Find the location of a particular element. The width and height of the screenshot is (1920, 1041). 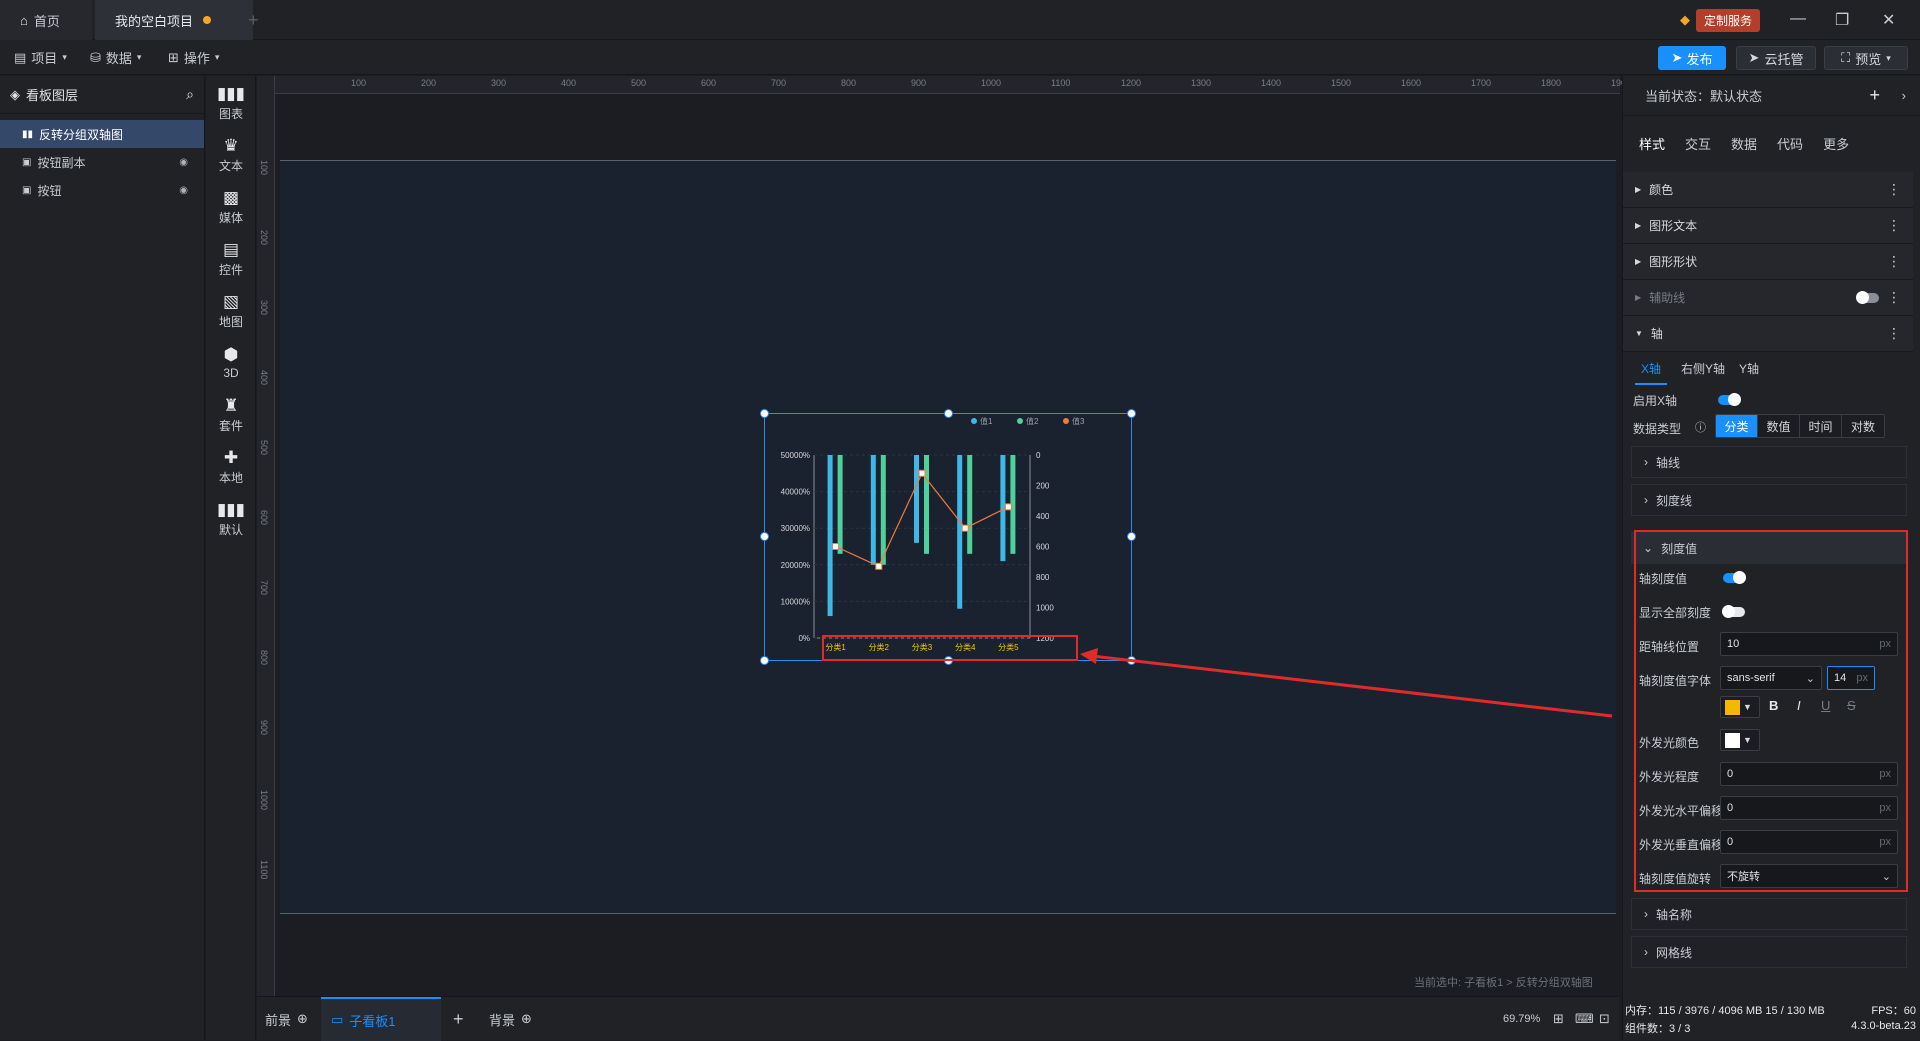

help-icon: ⓘ is located at coordinates (1700, 427).